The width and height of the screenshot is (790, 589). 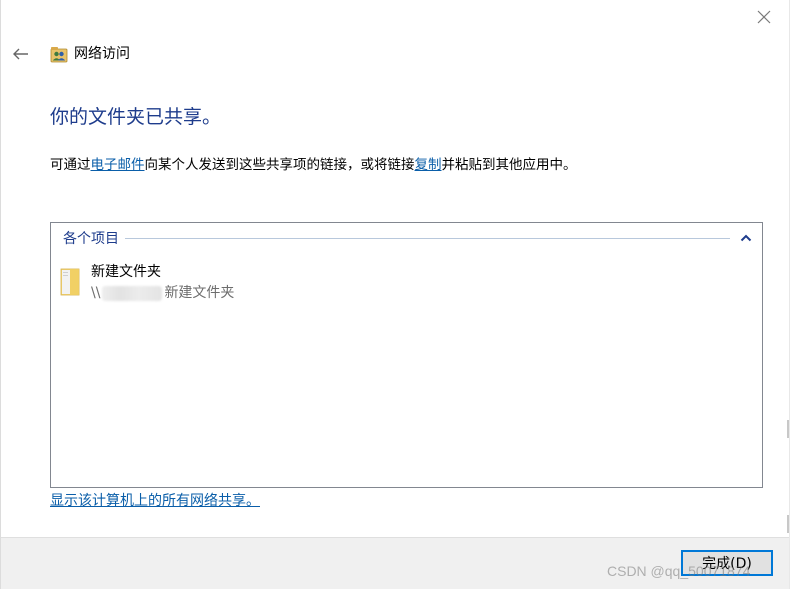 What do you see at coordinates (788, 429) in the screenshot?
I see `edge-mark-top` at bounding box center [788, 429].